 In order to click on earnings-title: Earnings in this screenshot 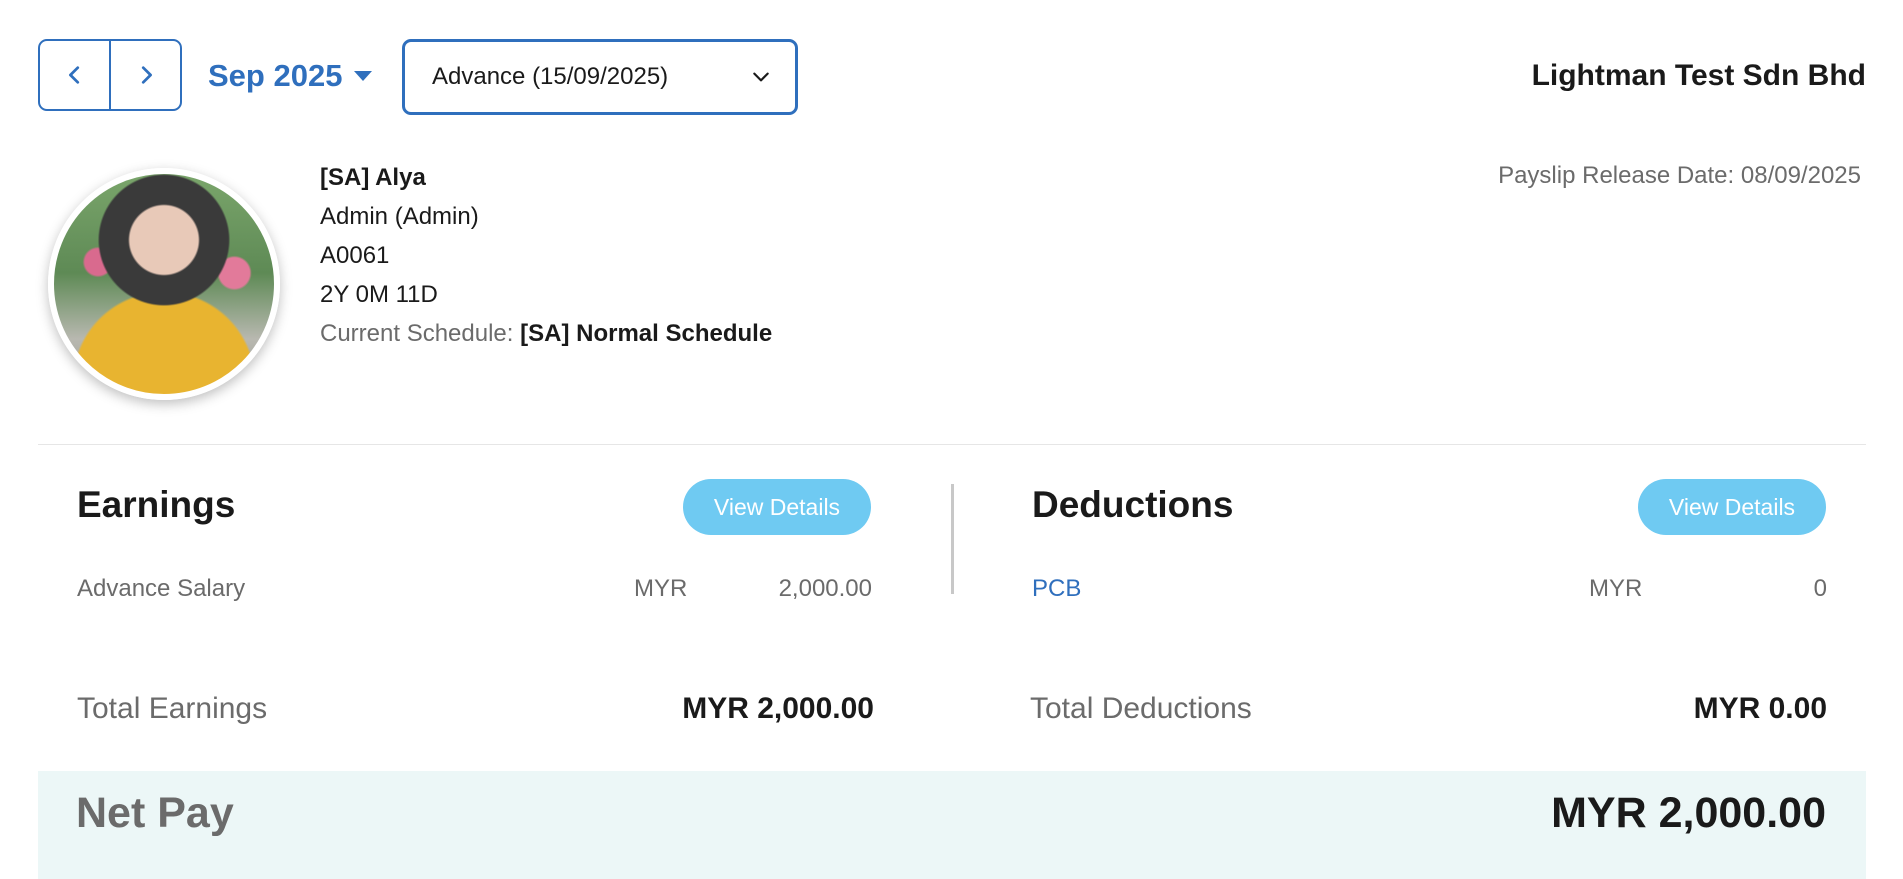, I will do `click(156, 504)`.